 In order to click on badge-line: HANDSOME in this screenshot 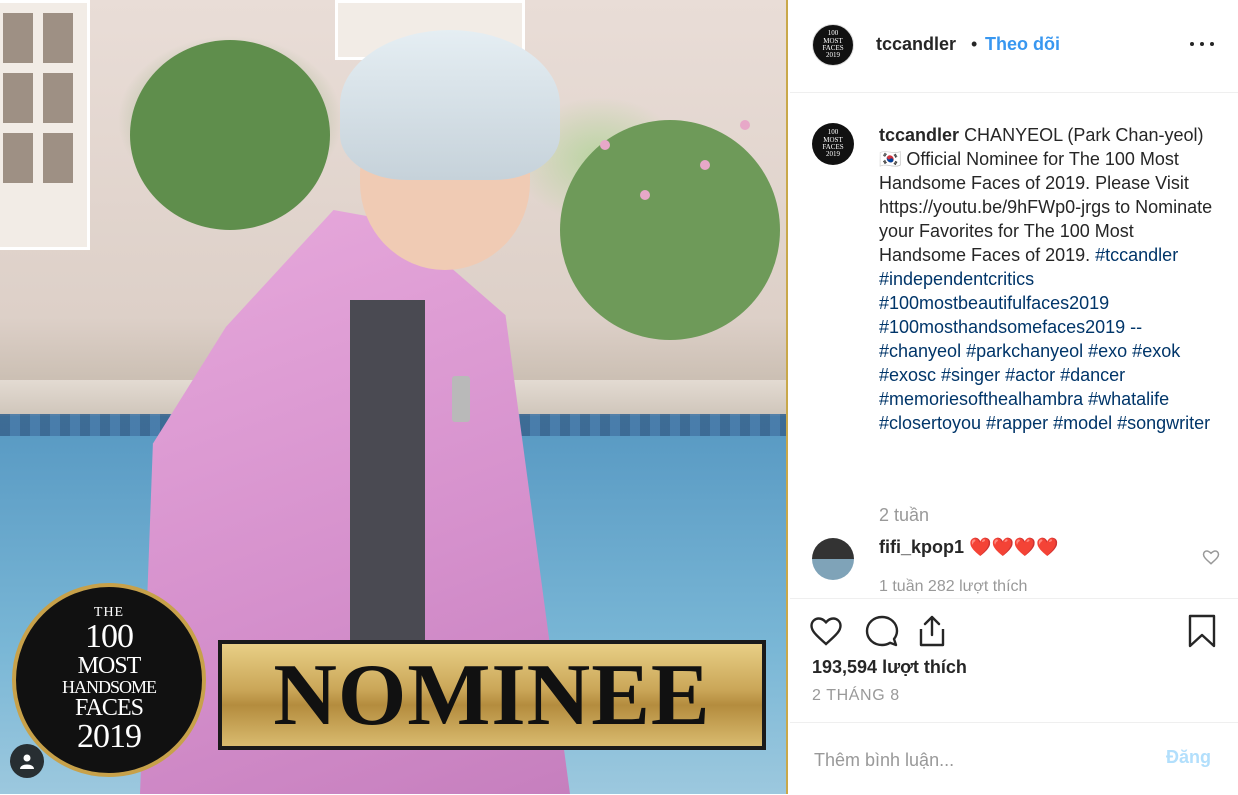, I will do `click(109, 687)`.